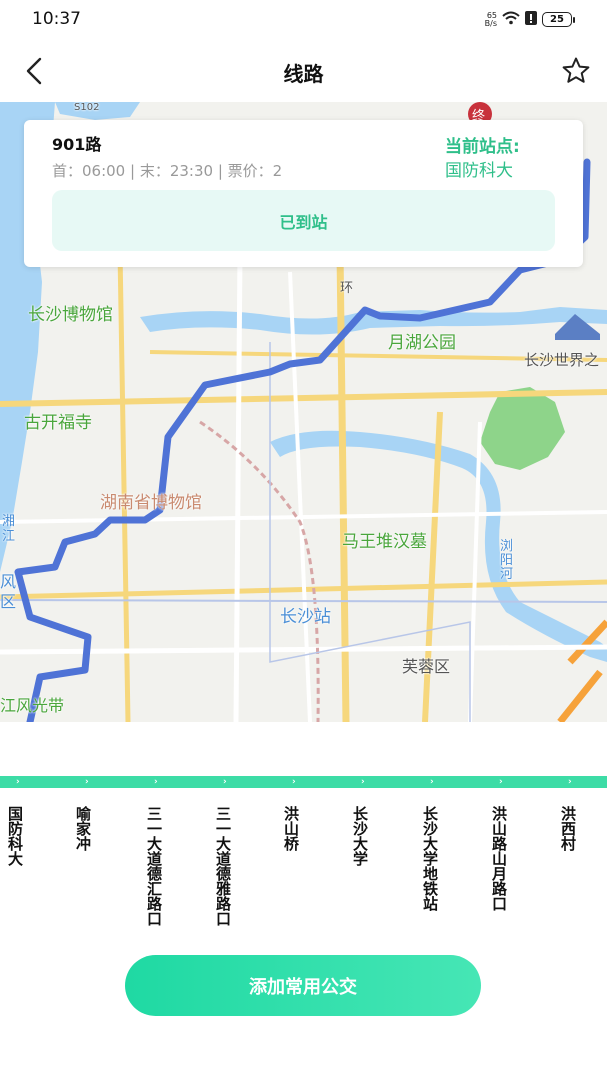 Image resolution: width=607 pixels, height=1080 pixels. What do you see at coordinates (87, 107) in the screenshot?
I see `map-label-road-s102: S102` at bounding box center [87, 107].